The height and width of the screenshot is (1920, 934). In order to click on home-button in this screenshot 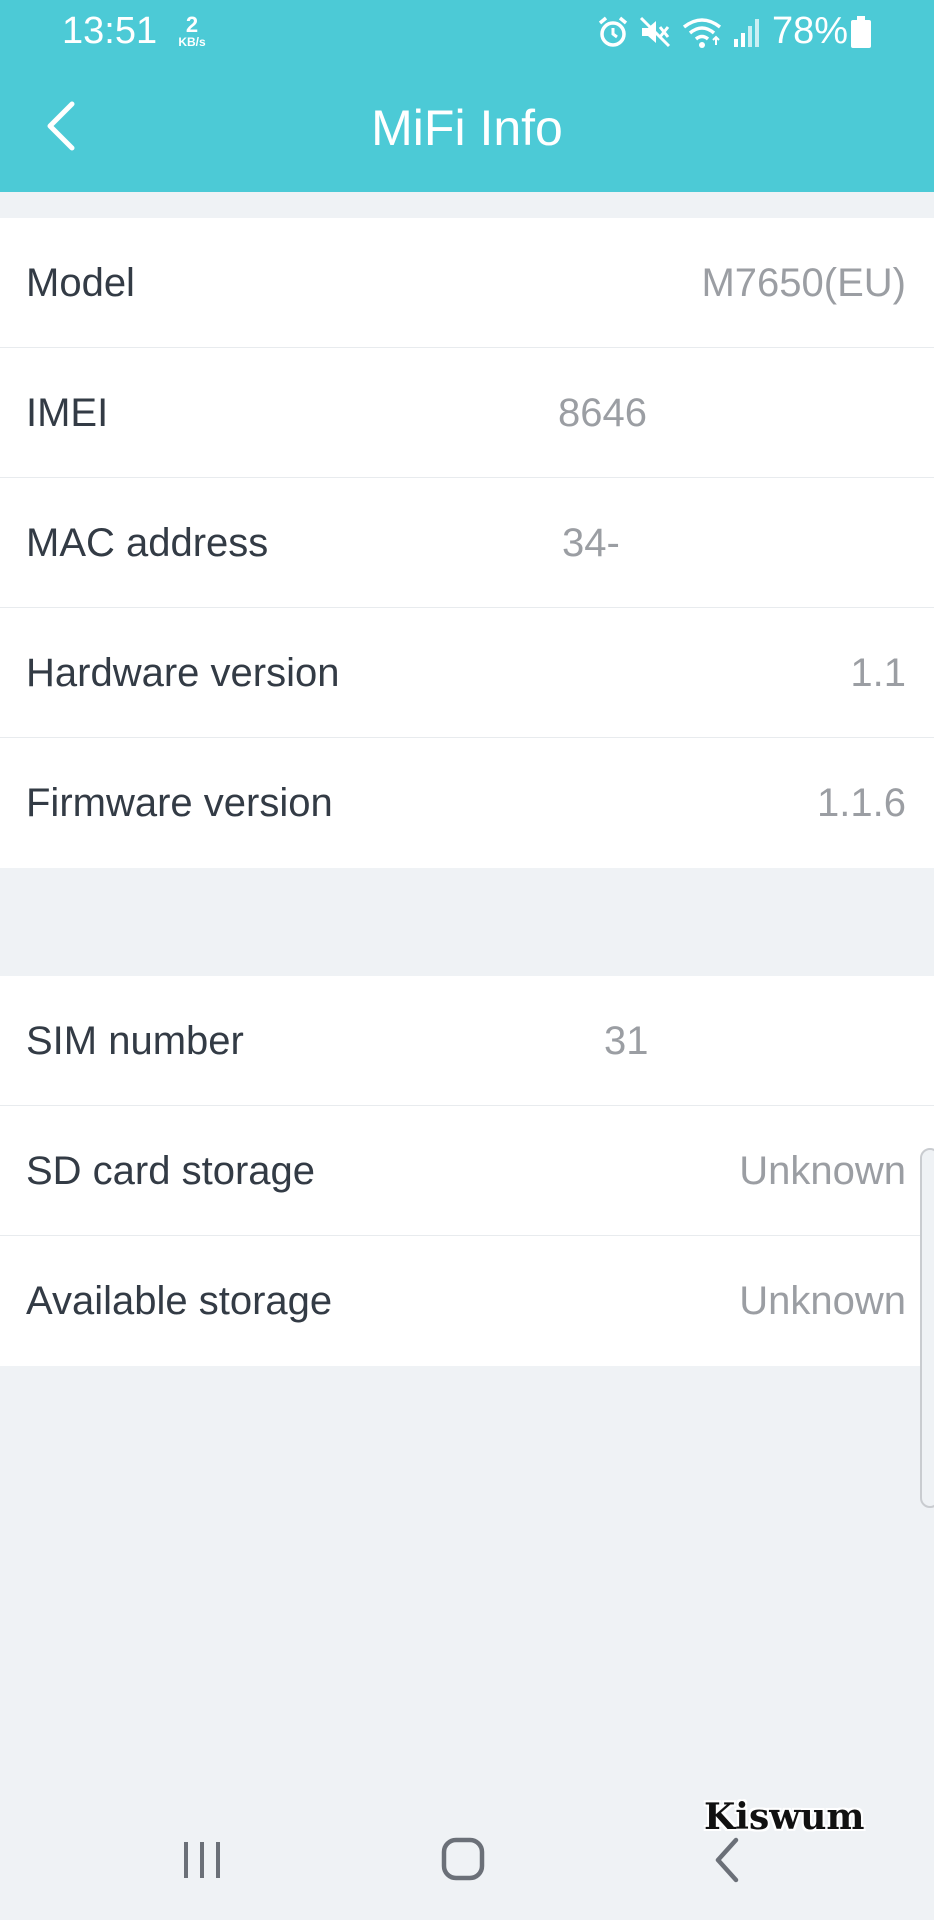, I will do `click(462, 1860)`.